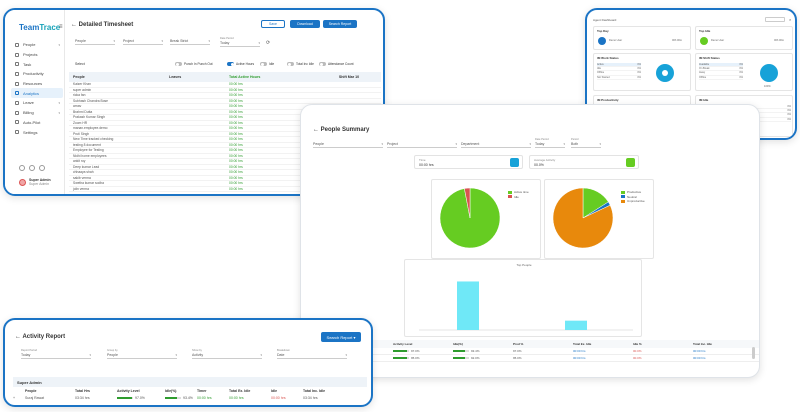 Image resolution: width=800 pixels, height=412 pixels. What do you see at coordinates (227, 354) in the screenshot?
I see `show-select: Show by Activity ▾` at bounding box center [227, 354].